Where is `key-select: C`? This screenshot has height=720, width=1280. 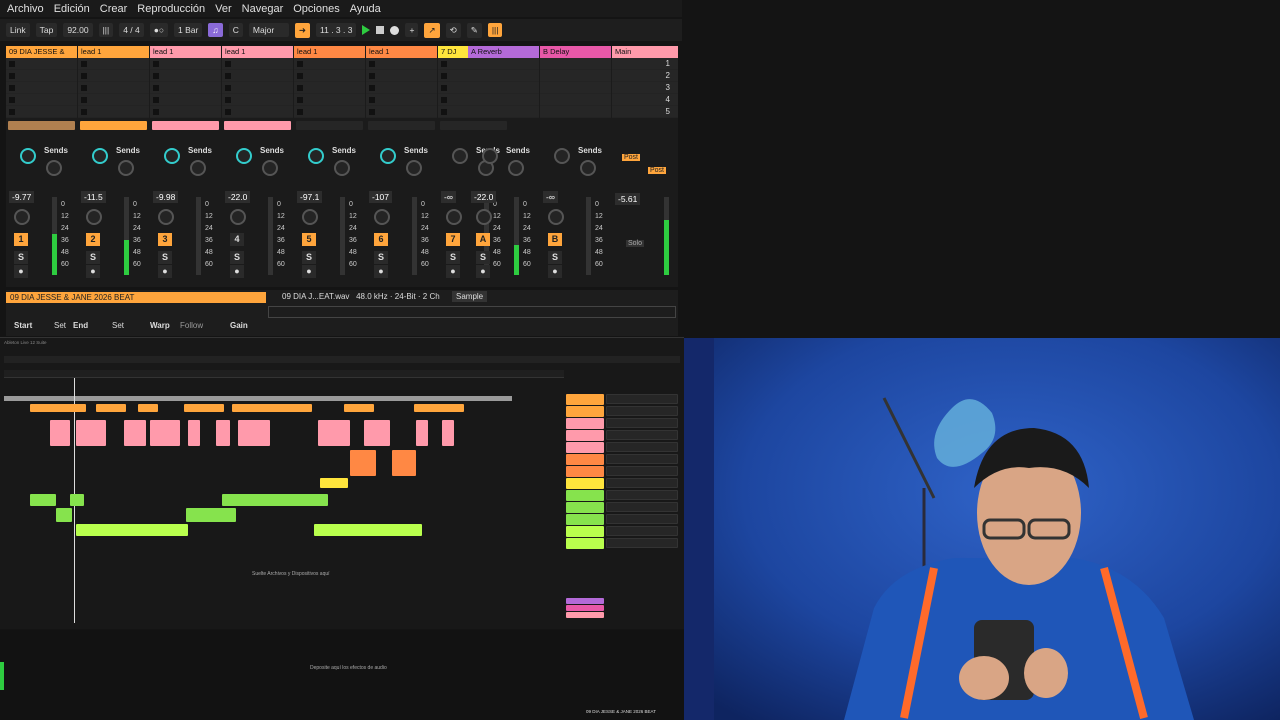
key-select: C is located at coordinates (235, 30).